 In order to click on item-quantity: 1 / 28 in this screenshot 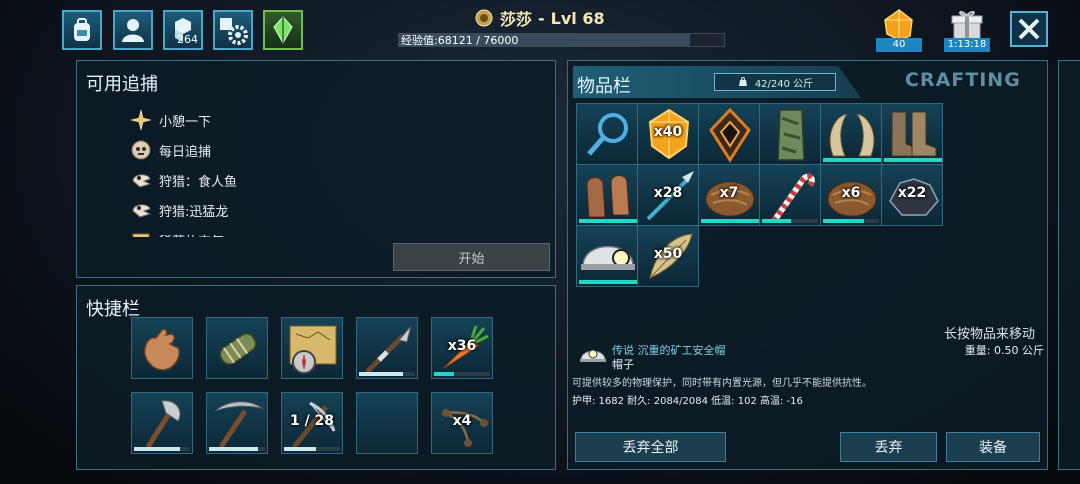, I will do `click(312, 421)`.